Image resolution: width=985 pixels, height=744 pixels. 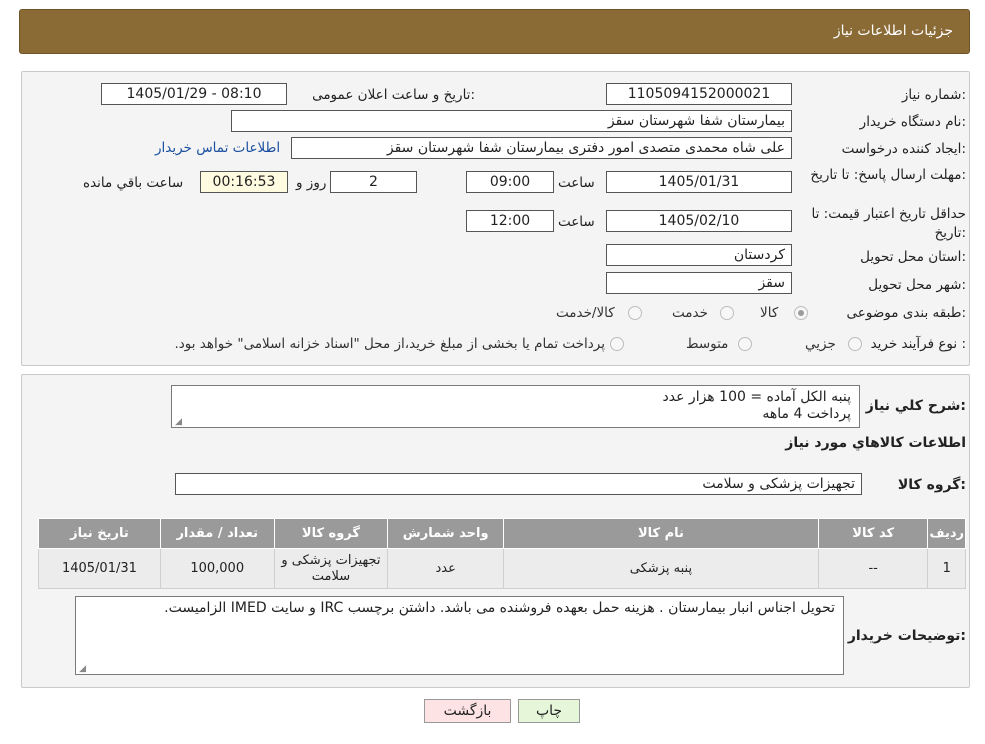 What do you see at coordinates (217, 568) in the screenshot?
I see `cell-qty: 100,000` at bounding box center [217, 568].